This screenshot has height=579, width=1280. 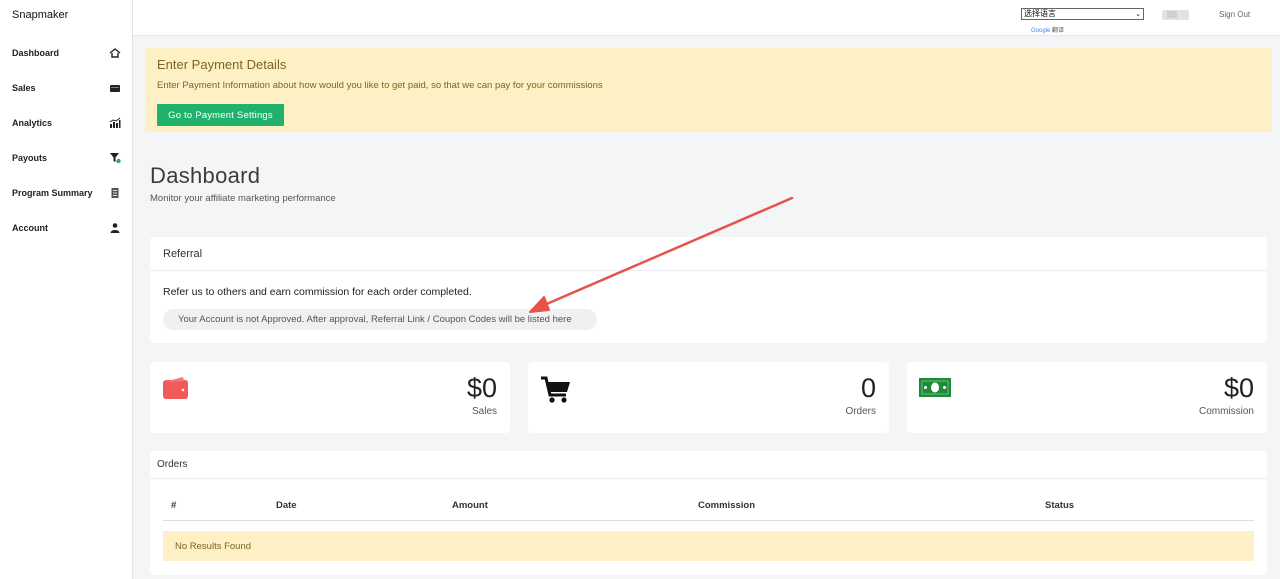 I want to click on column-header-number: #, so click(x=173, y=505).